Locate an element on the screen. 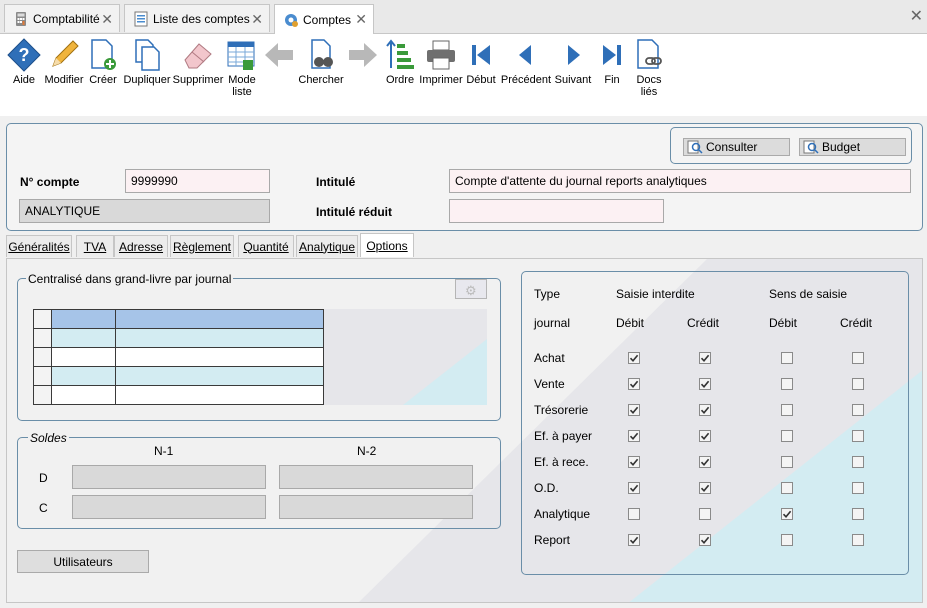 The width and height of the screenshot is (927, 608). chercher-button: Chercher is located at coordinates (321, 62).